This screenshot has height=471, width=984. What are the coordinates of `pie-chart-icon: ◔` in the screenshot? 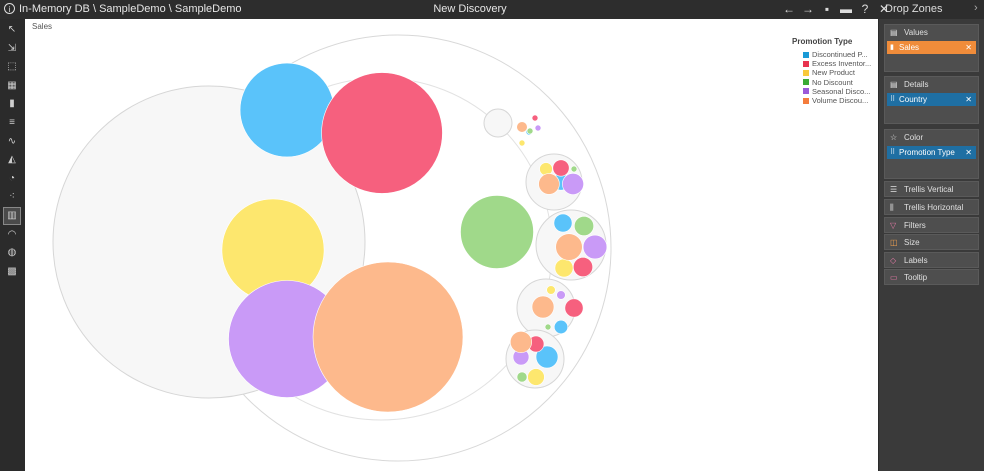 It's located at (12, 179).